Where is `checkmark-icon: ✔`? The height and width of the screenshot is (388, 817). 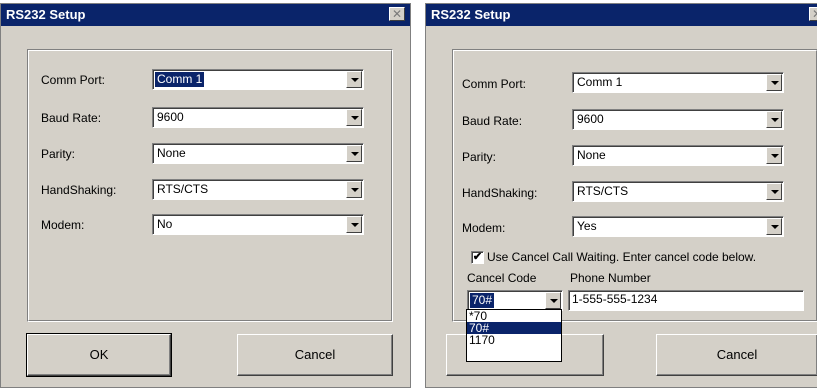 checkmark-icon: ✔ is located at coordinates (477, 257).